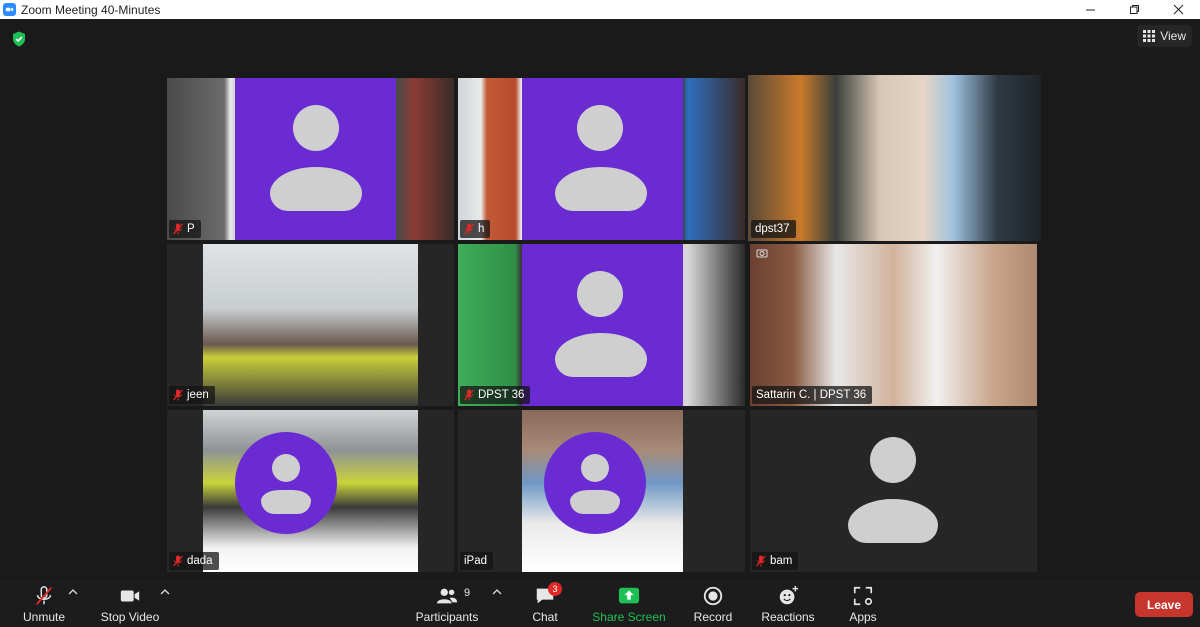  Describe the element at coordinates (130, 596) in the screenshot. I see `video-camera-icon` at that location.